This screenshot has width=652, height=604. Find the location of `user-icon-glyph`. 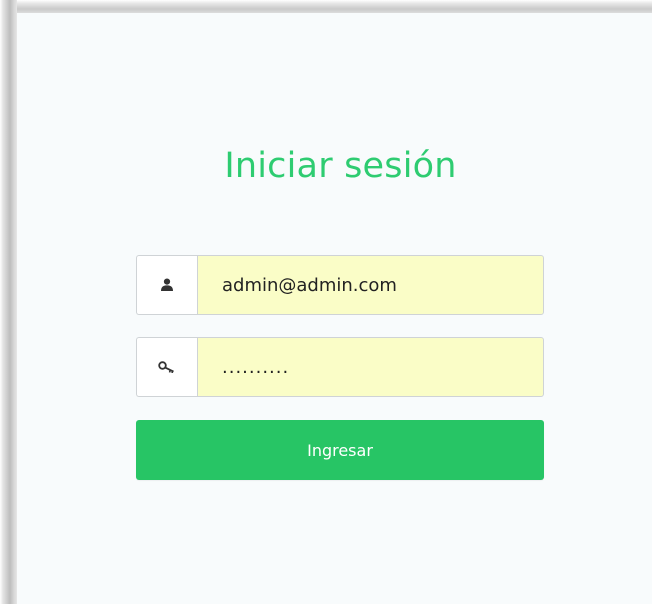

user-icon-glyph is located at coordinates (167, 284).